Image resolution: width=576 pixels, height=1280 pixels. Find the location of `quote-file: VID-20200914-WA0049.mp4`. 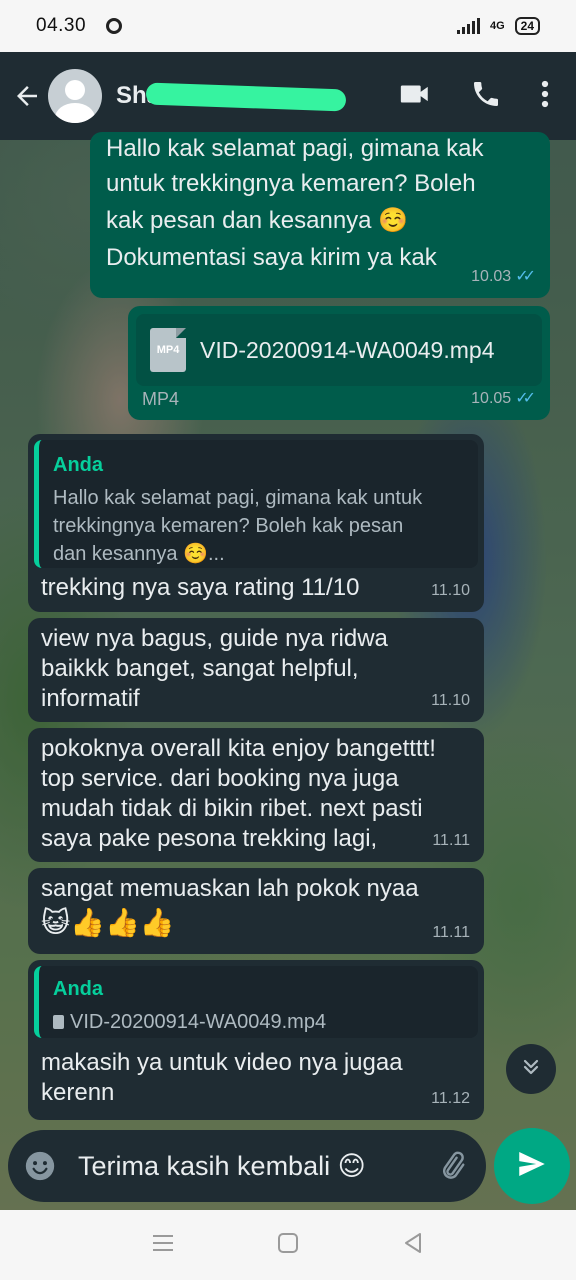

quote-file: VID-20200914-WA0049.mp4 is located at coordinates (258, 1022).